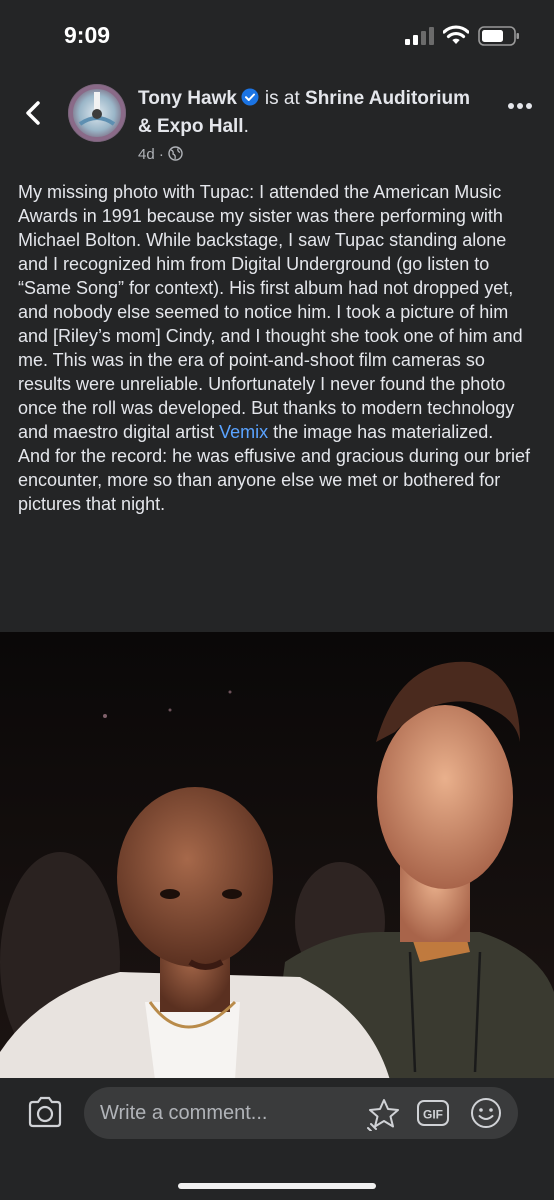  What do you see at coordinates (456, 34) in the screenshot?
I see `wifi-icon` at bounding box center [456, 34].